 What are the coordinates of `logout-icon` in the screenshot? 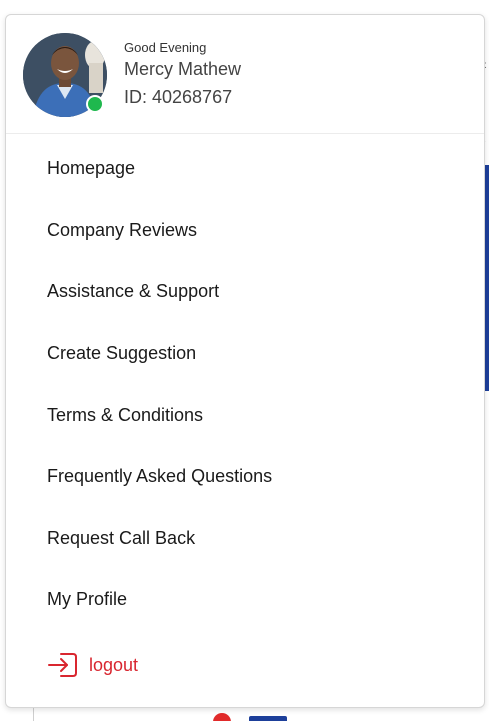 It's located at (63, 665).